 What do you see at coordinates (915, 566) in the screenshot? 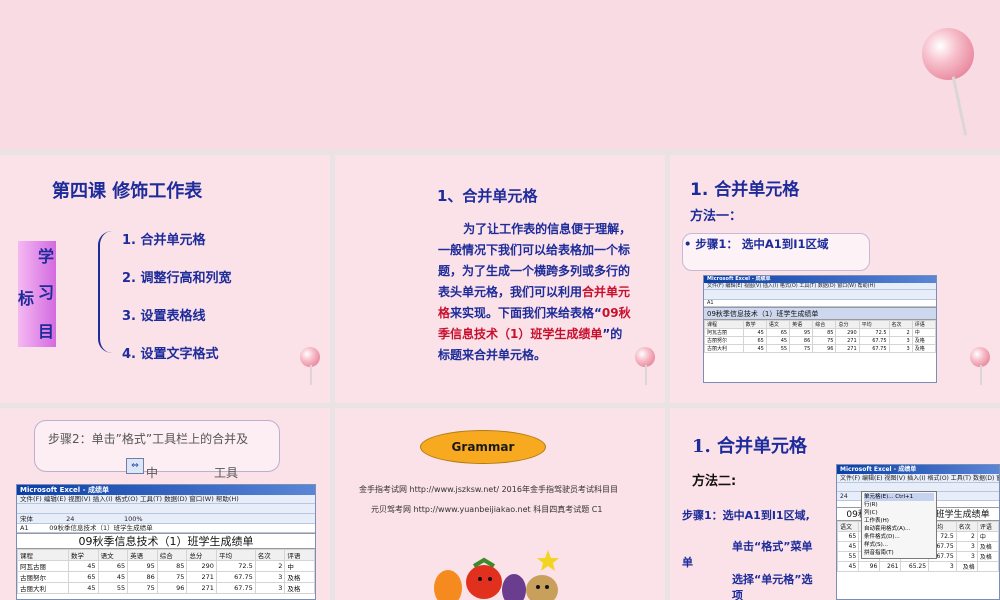
I see `table-cell: 65.25` at bounding box center [915, 566].